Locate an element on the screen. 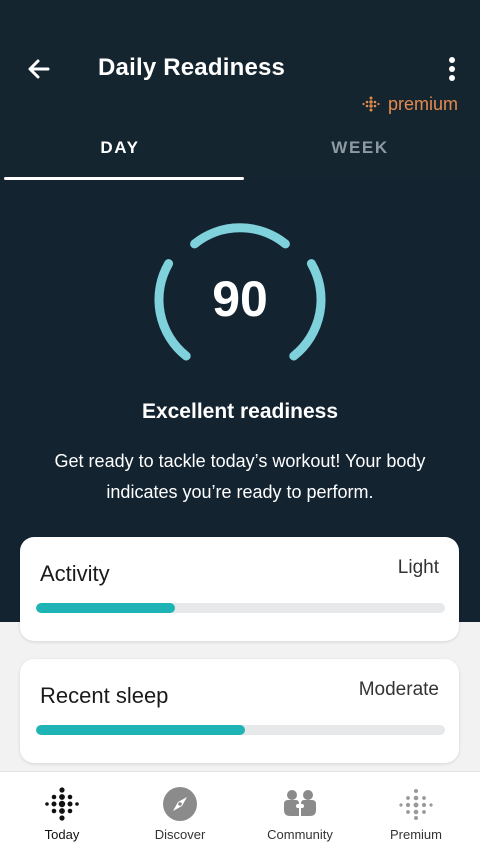 The width and height of the screenshot is (480, 853). recent-sleep-progress-fill is located at coordinates (140, 730).